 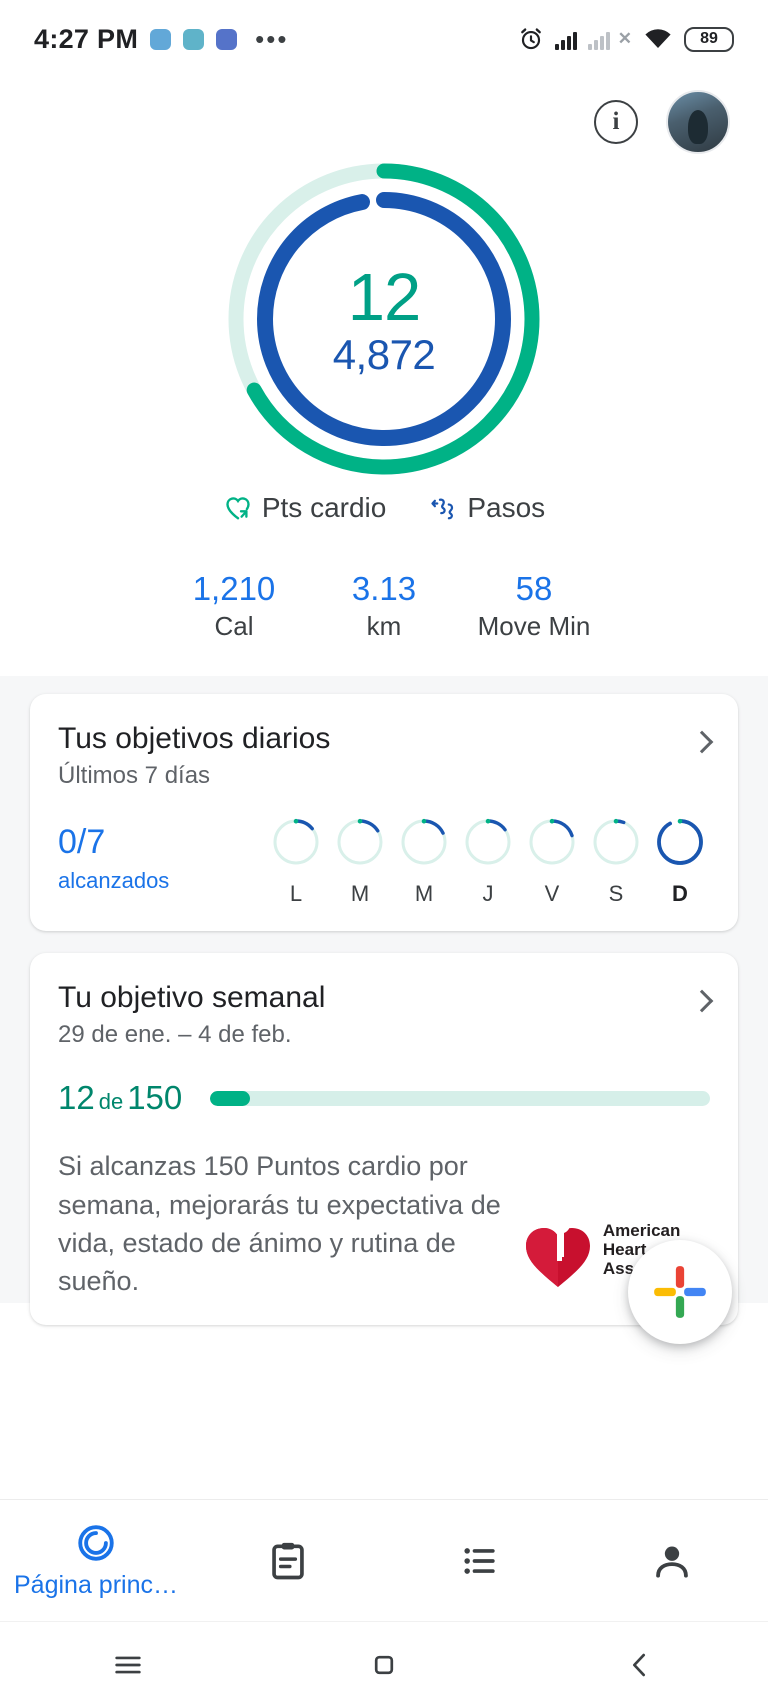 I want to click on add-fab-button, so click(x=680, y=1292).